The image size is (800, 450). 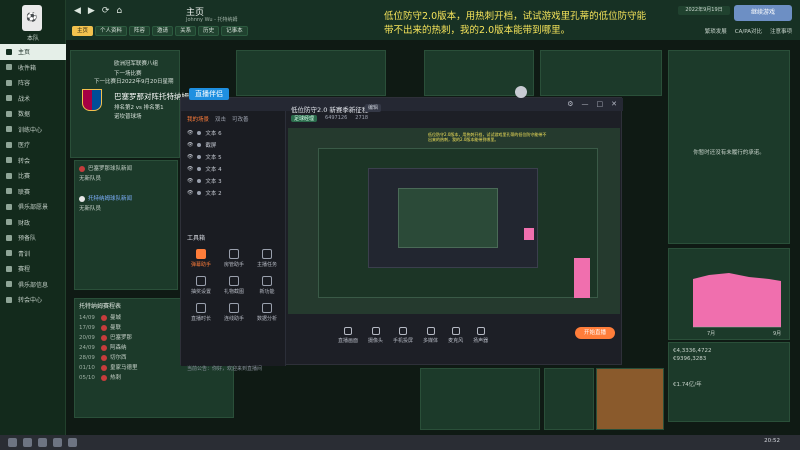 What do you see at coordinates (87, 328) in the screenshot?
I see `fixture-date: 17/09` at bounding box center [87, 328].